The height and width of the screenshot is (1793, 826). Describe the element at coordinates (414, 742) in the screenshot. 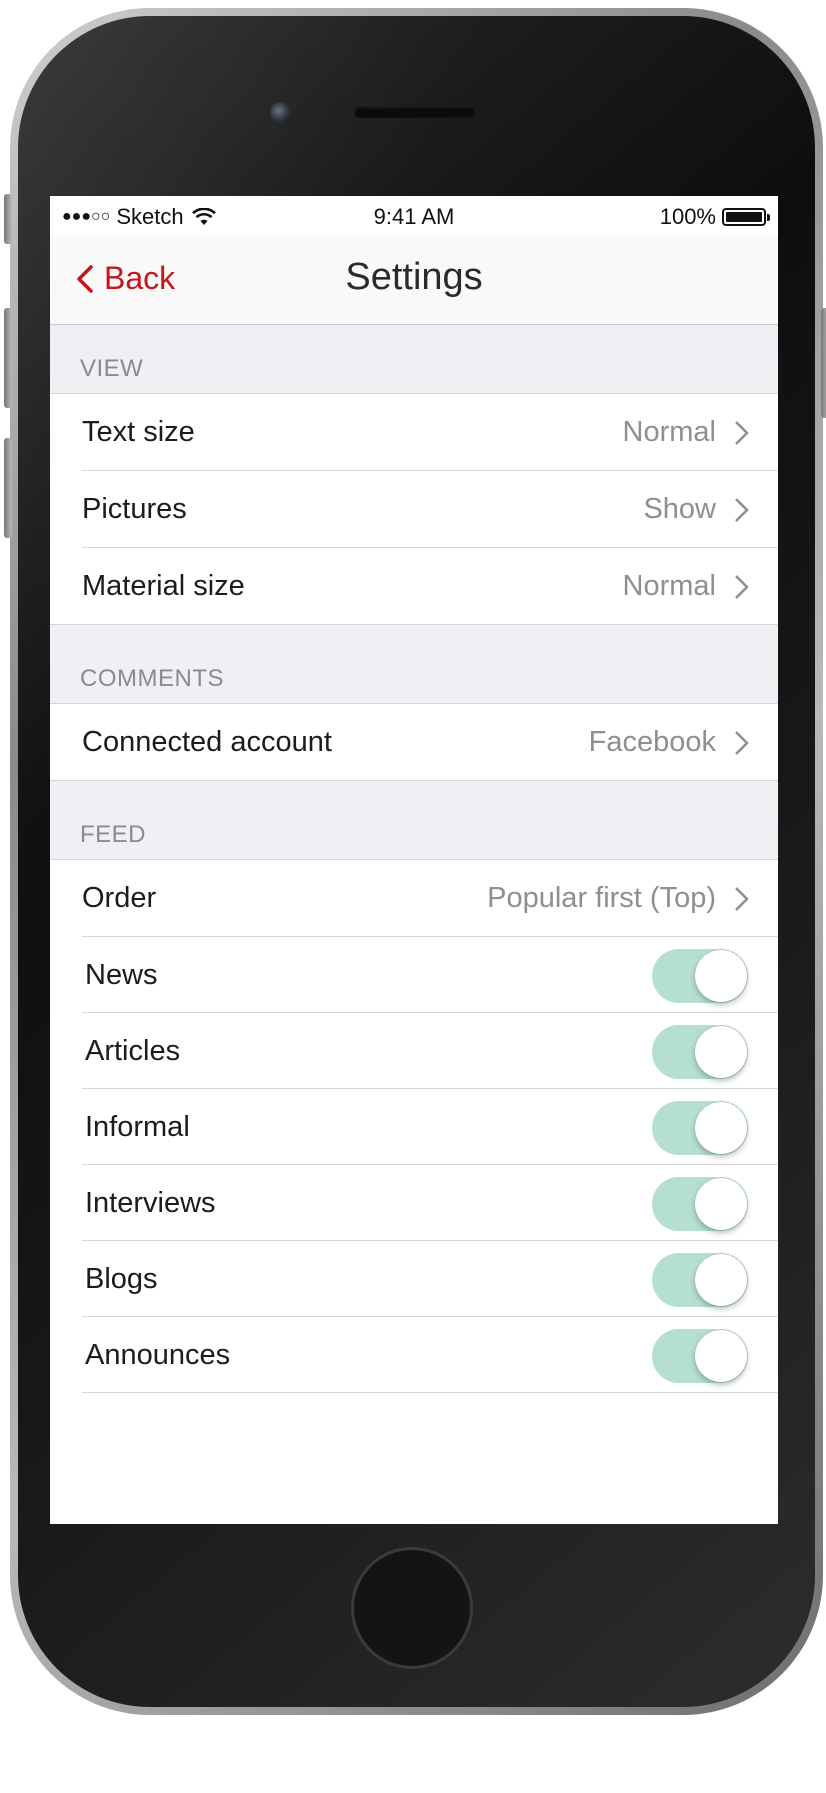

I see `row-connected-account: Connected account Facebook` at that location.